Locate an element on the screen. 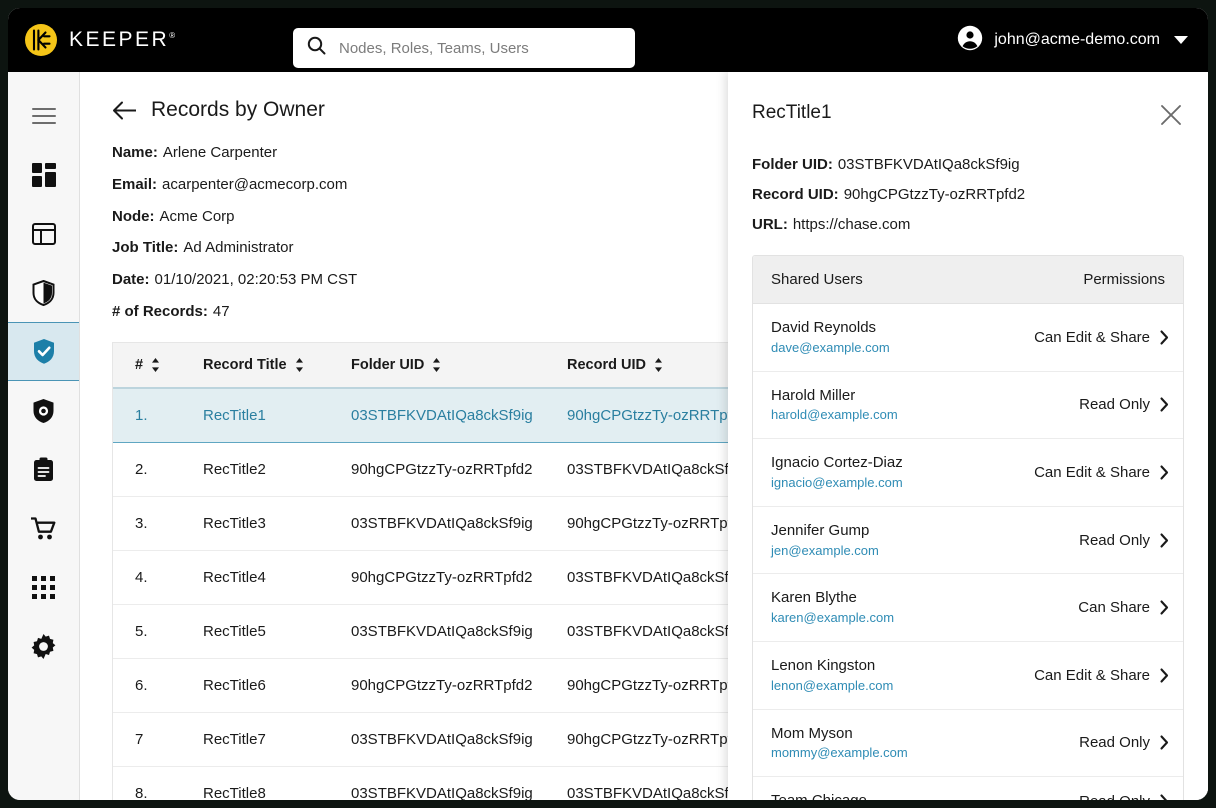 This screenshot has height=808, width=1216. shared-user-name: Team Chicago is located at coordinates (819, 795).